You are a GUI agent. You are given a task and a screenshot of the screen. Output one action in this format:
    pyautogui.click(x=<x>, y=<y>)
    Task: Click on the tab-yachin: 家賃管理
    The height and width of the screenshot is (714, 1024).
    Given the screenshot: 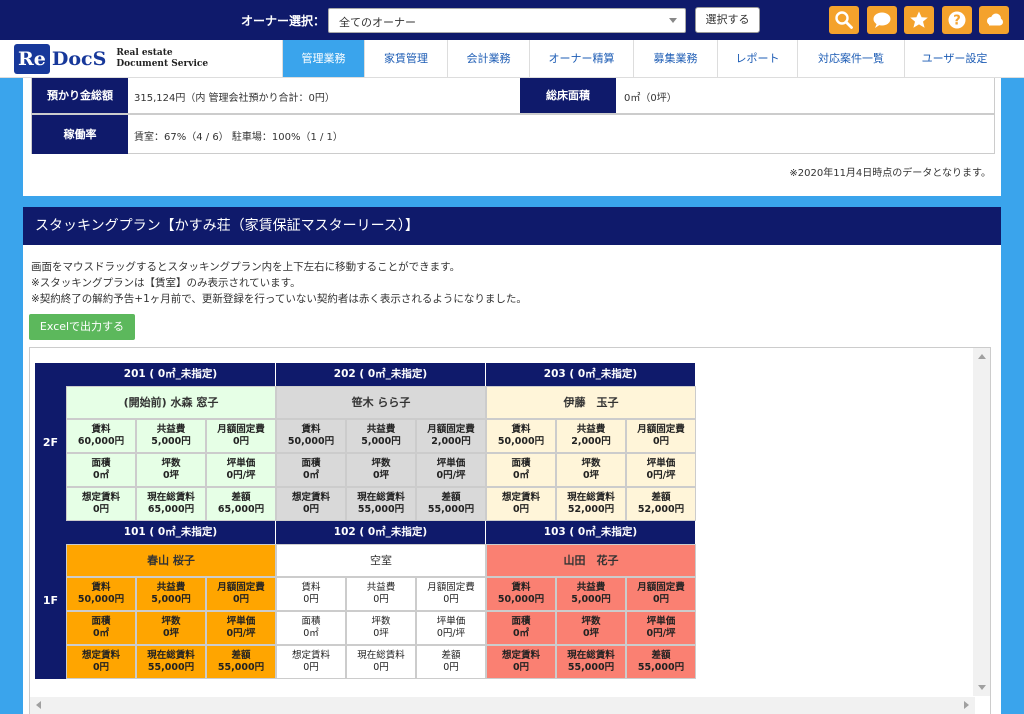 What is the action you would take?
    pyautogui.click(x=405, y=58)
    